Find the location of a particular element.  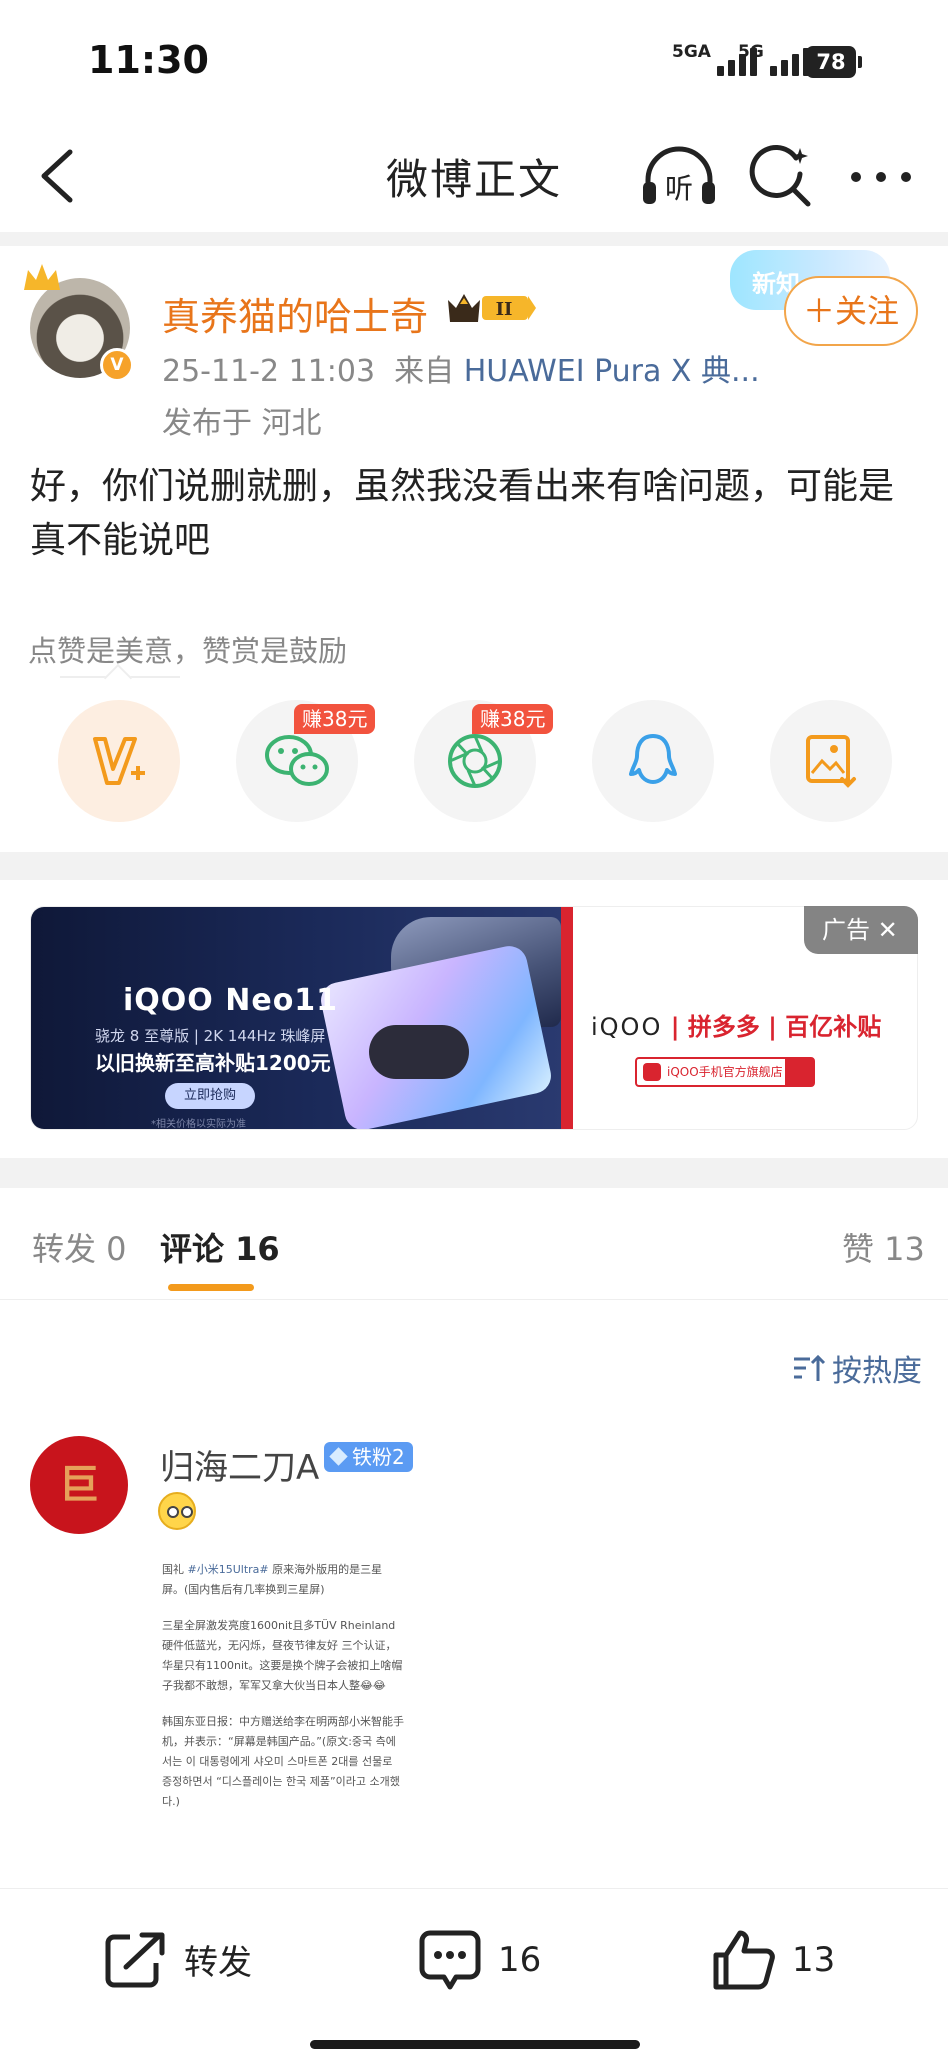

sort-button: 按热度 is located at coordinates (857, 1368).